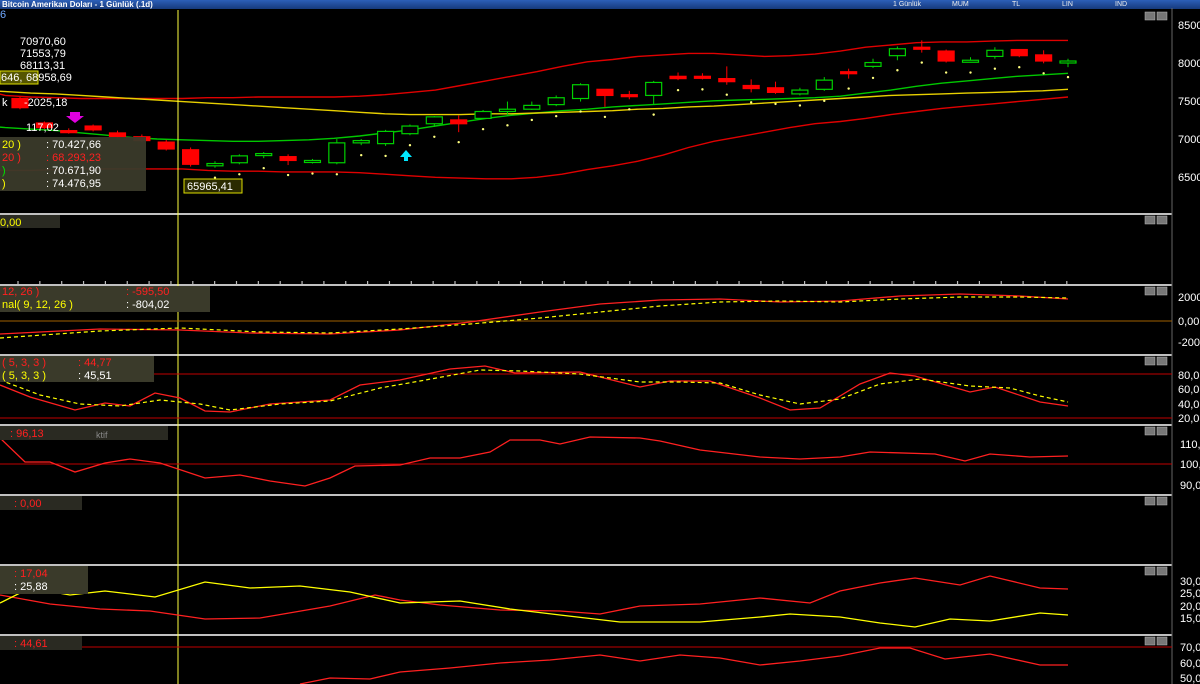 Image resolution: width=1200 pixels, height=684 pixels. What do you see at coordinates (42, 128) in the screenshot?
I see `volume-value: 117,02` at bounding box center [42, 128].